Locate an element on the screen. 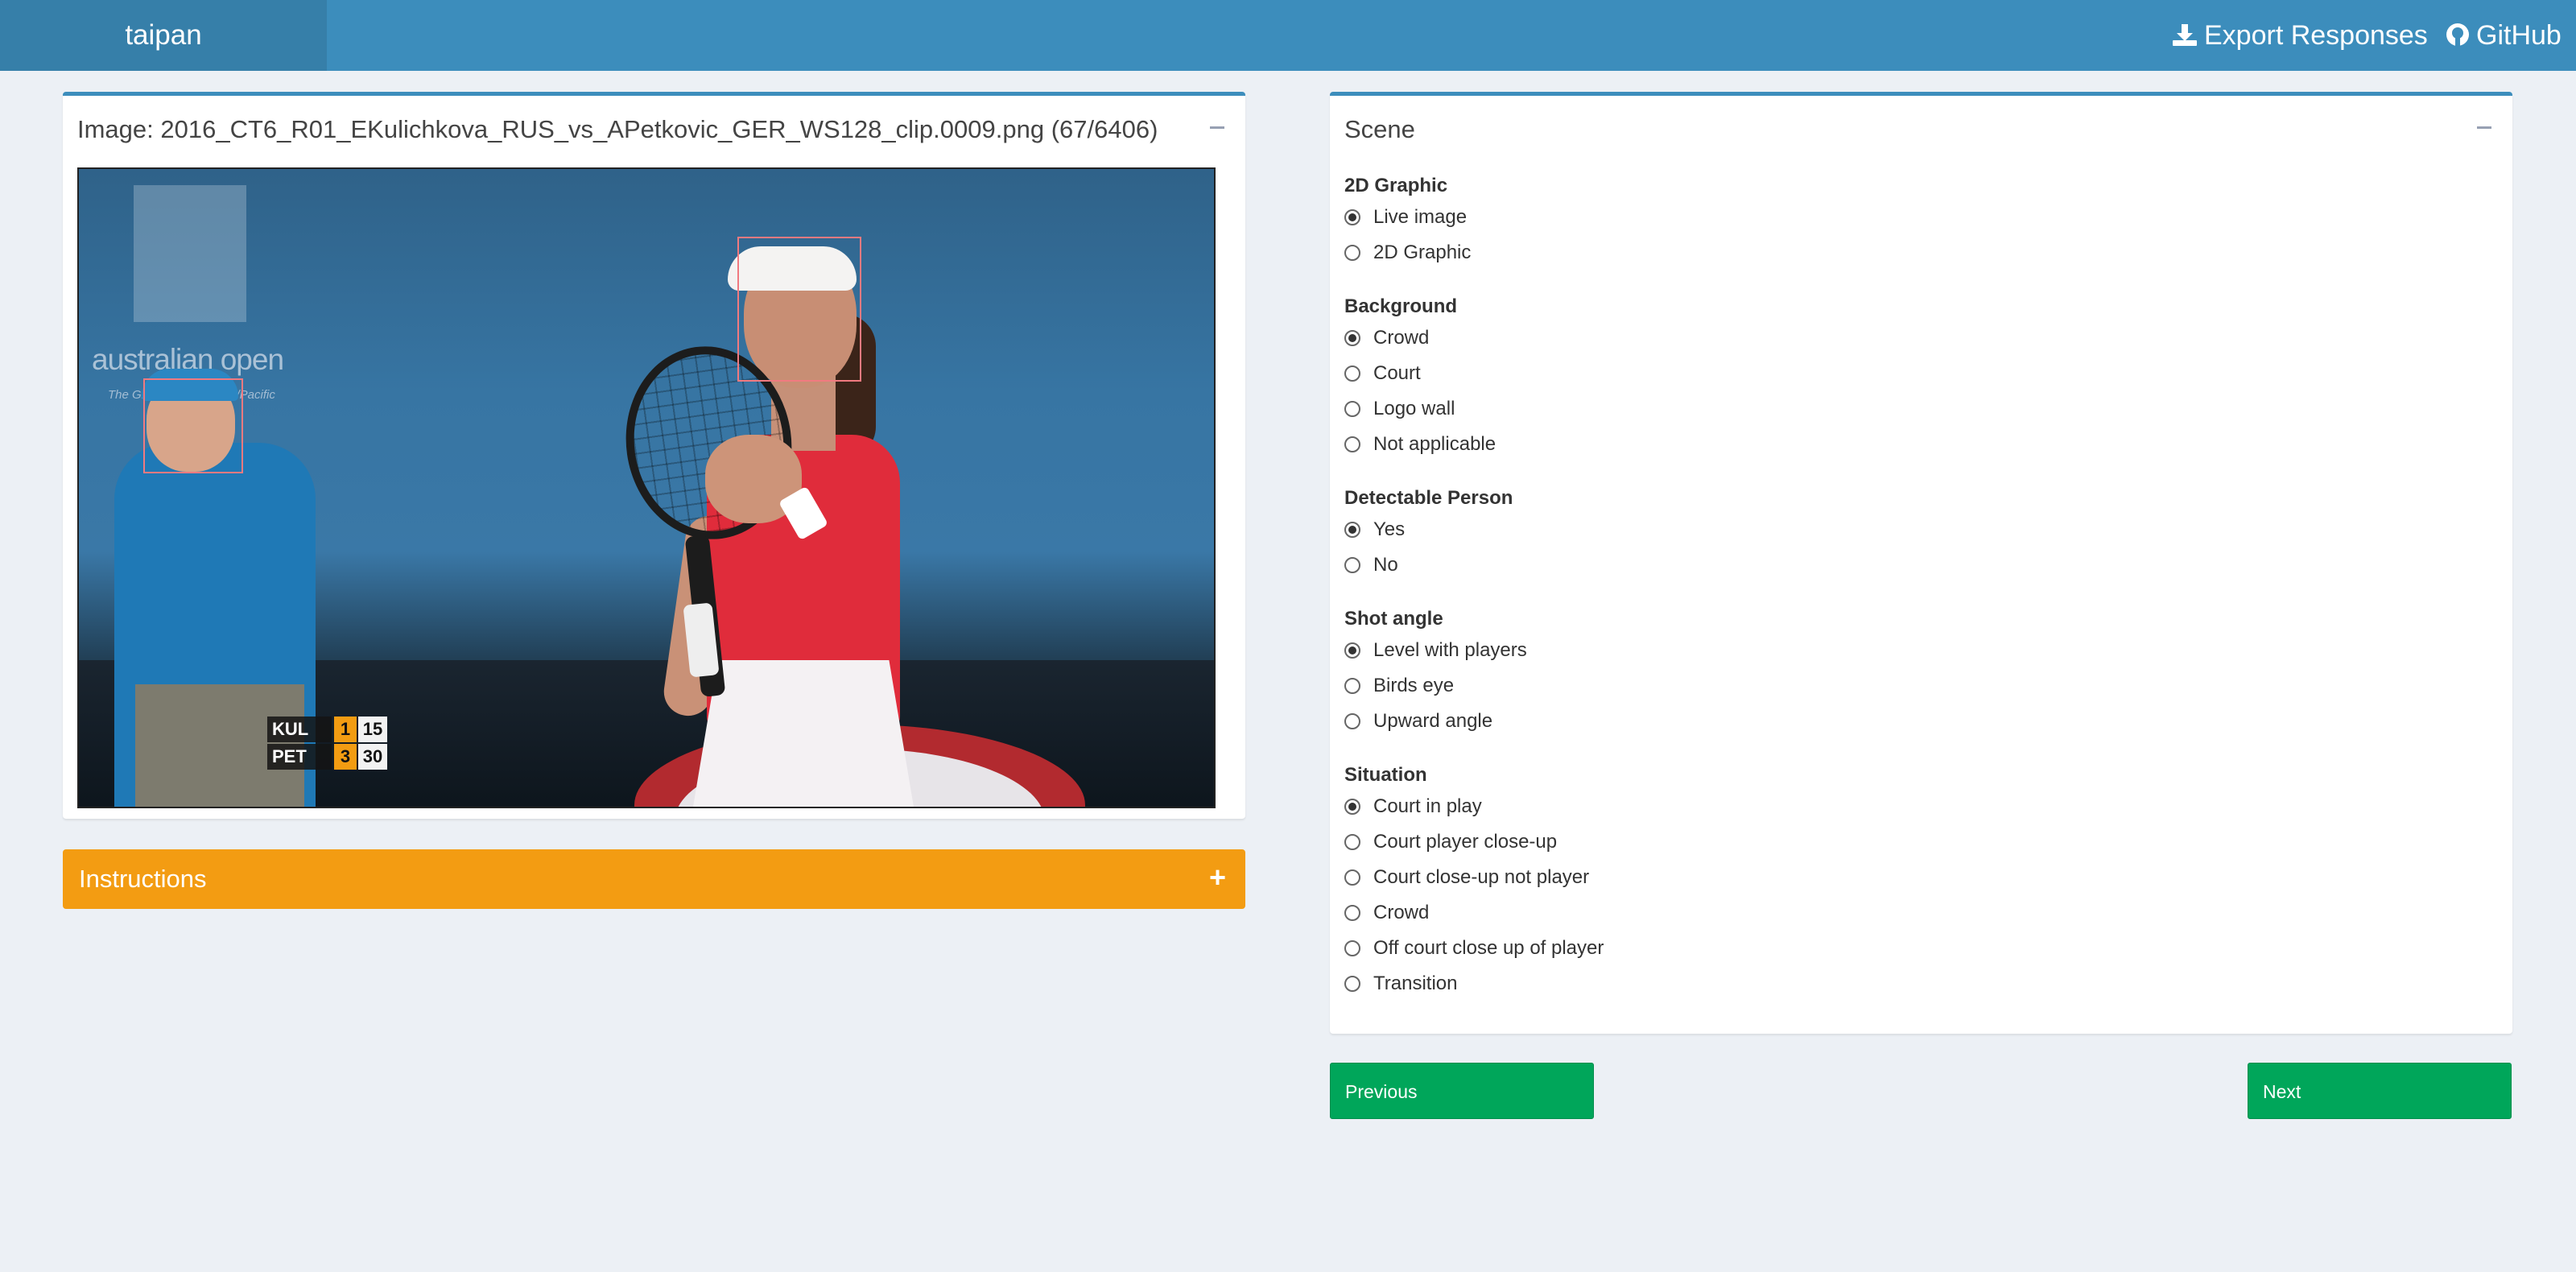  question-background-label: Background is located at coordinates (1401, 306).